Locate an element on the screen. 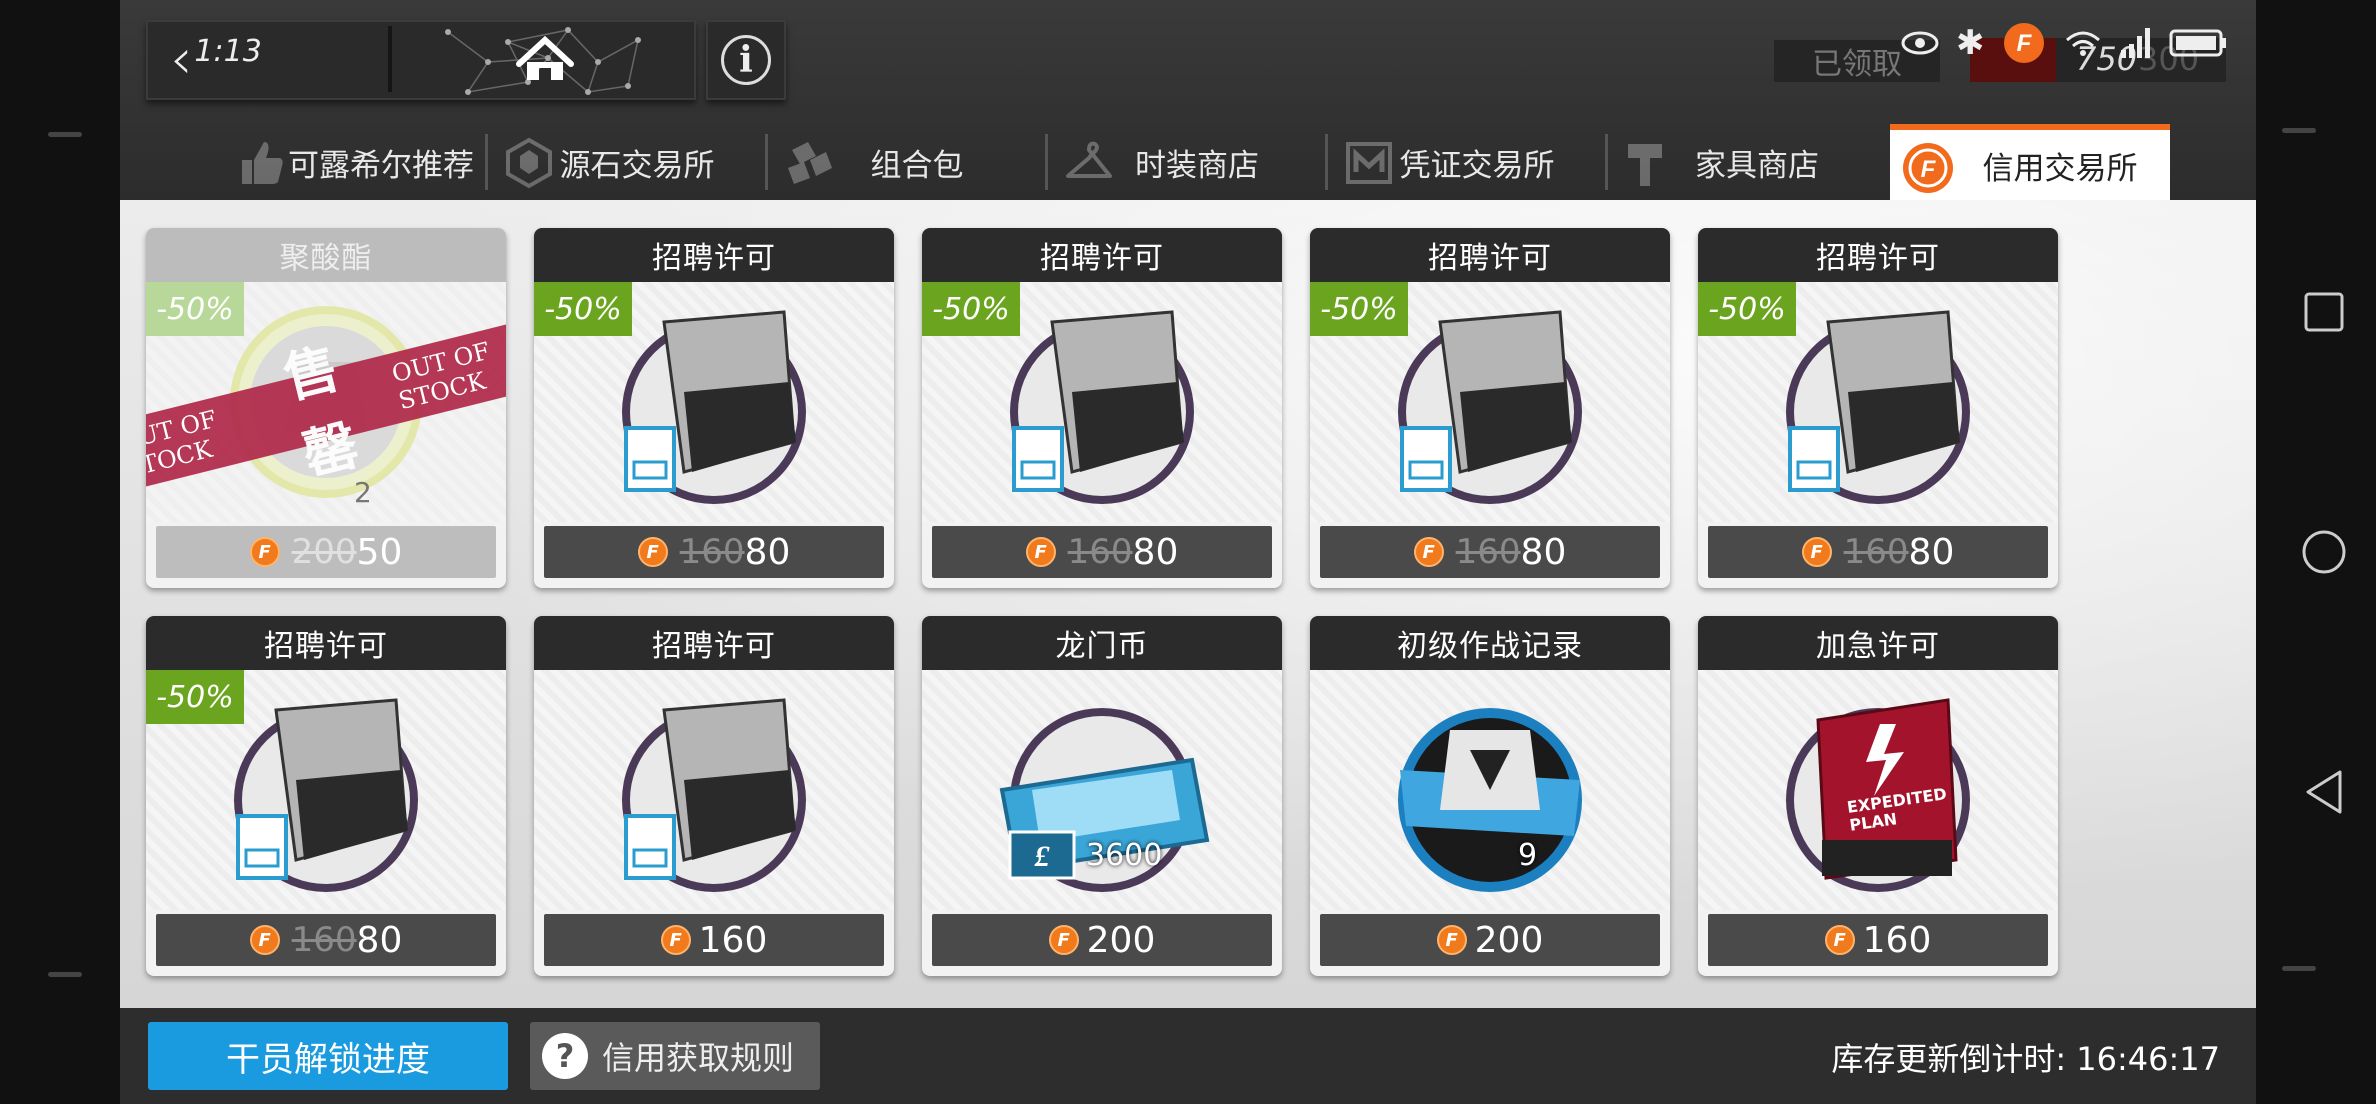 Image resolution: width=2376 pixels, height=1104 pixels. tab-voucher-exchange: 凭证交易所 is located at coordinates (1468, 162).